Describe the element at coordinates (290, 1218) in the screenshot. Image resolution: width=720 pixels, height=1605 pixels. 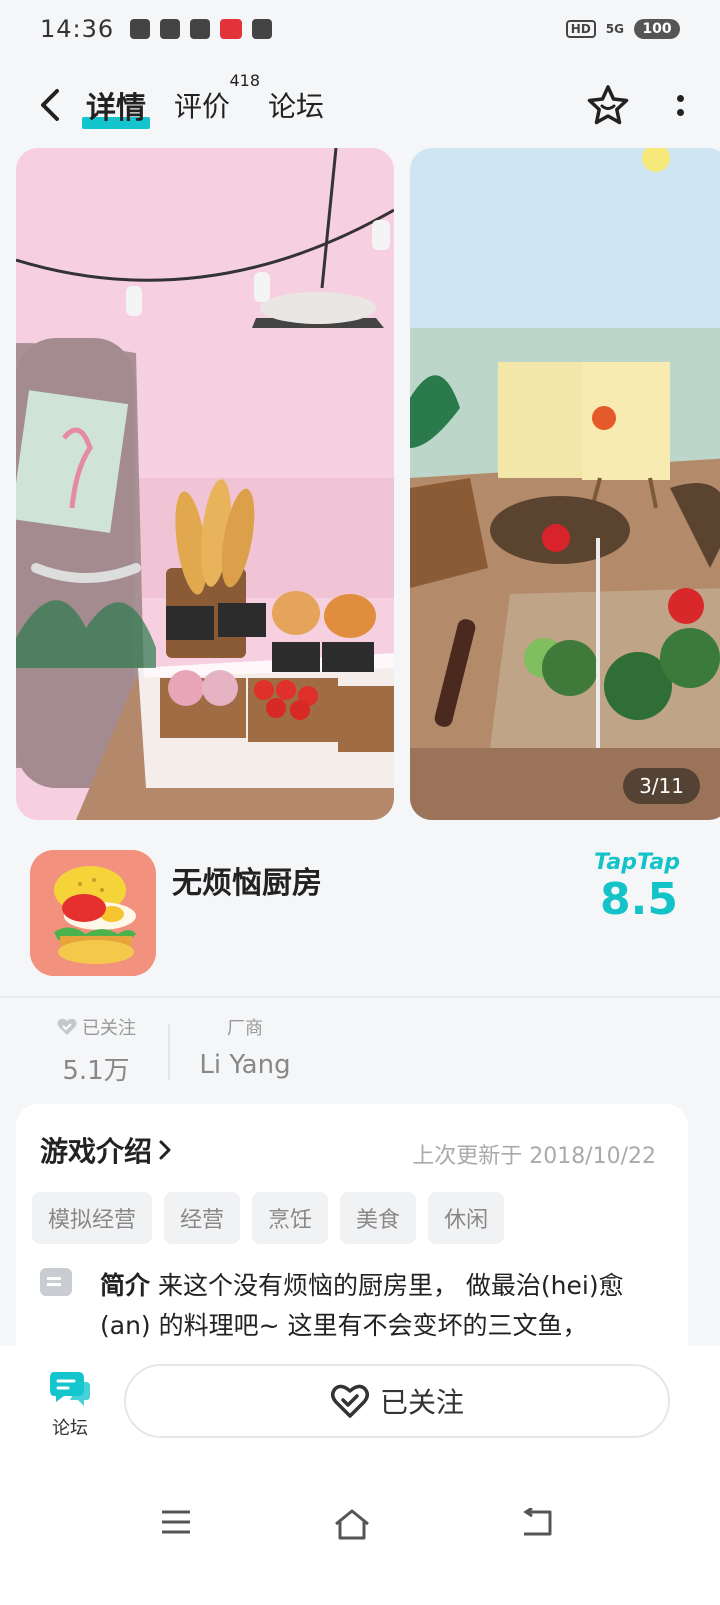
I see `tag: 烹饪` at that location.